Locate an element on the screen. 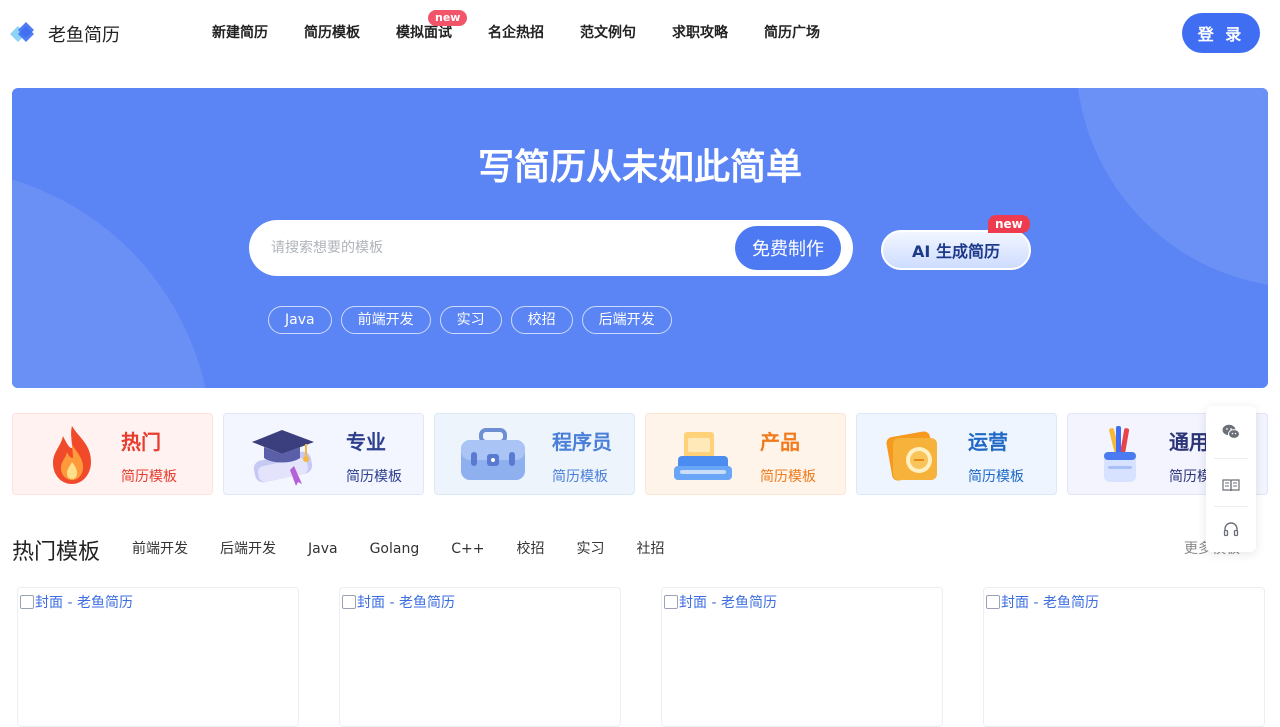  guide-button is located at coordinates (1231, 486).